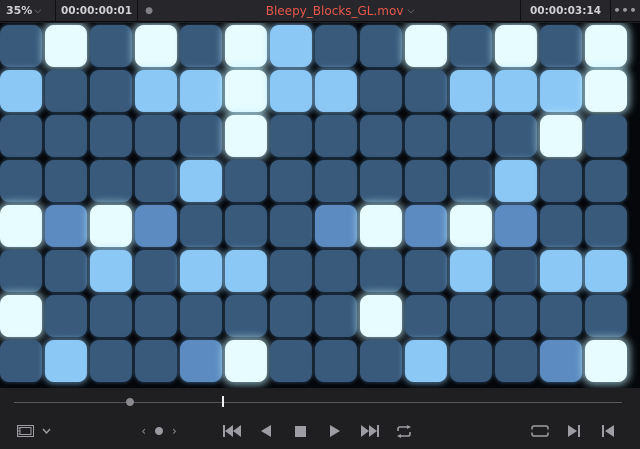 This screenshot has width=640, height=449. What do you see at coordinates (19, 10) in the screenshot?
I see `zoom-value: 35%` at bounding box center [19, 10].